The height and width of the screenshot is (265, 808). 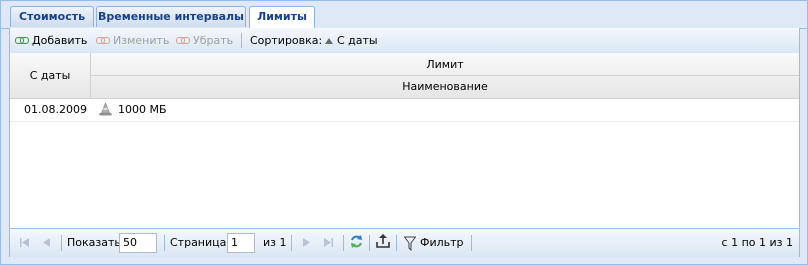 I want to click on tab-cost: Стоимость, so click(x=52, y=16).